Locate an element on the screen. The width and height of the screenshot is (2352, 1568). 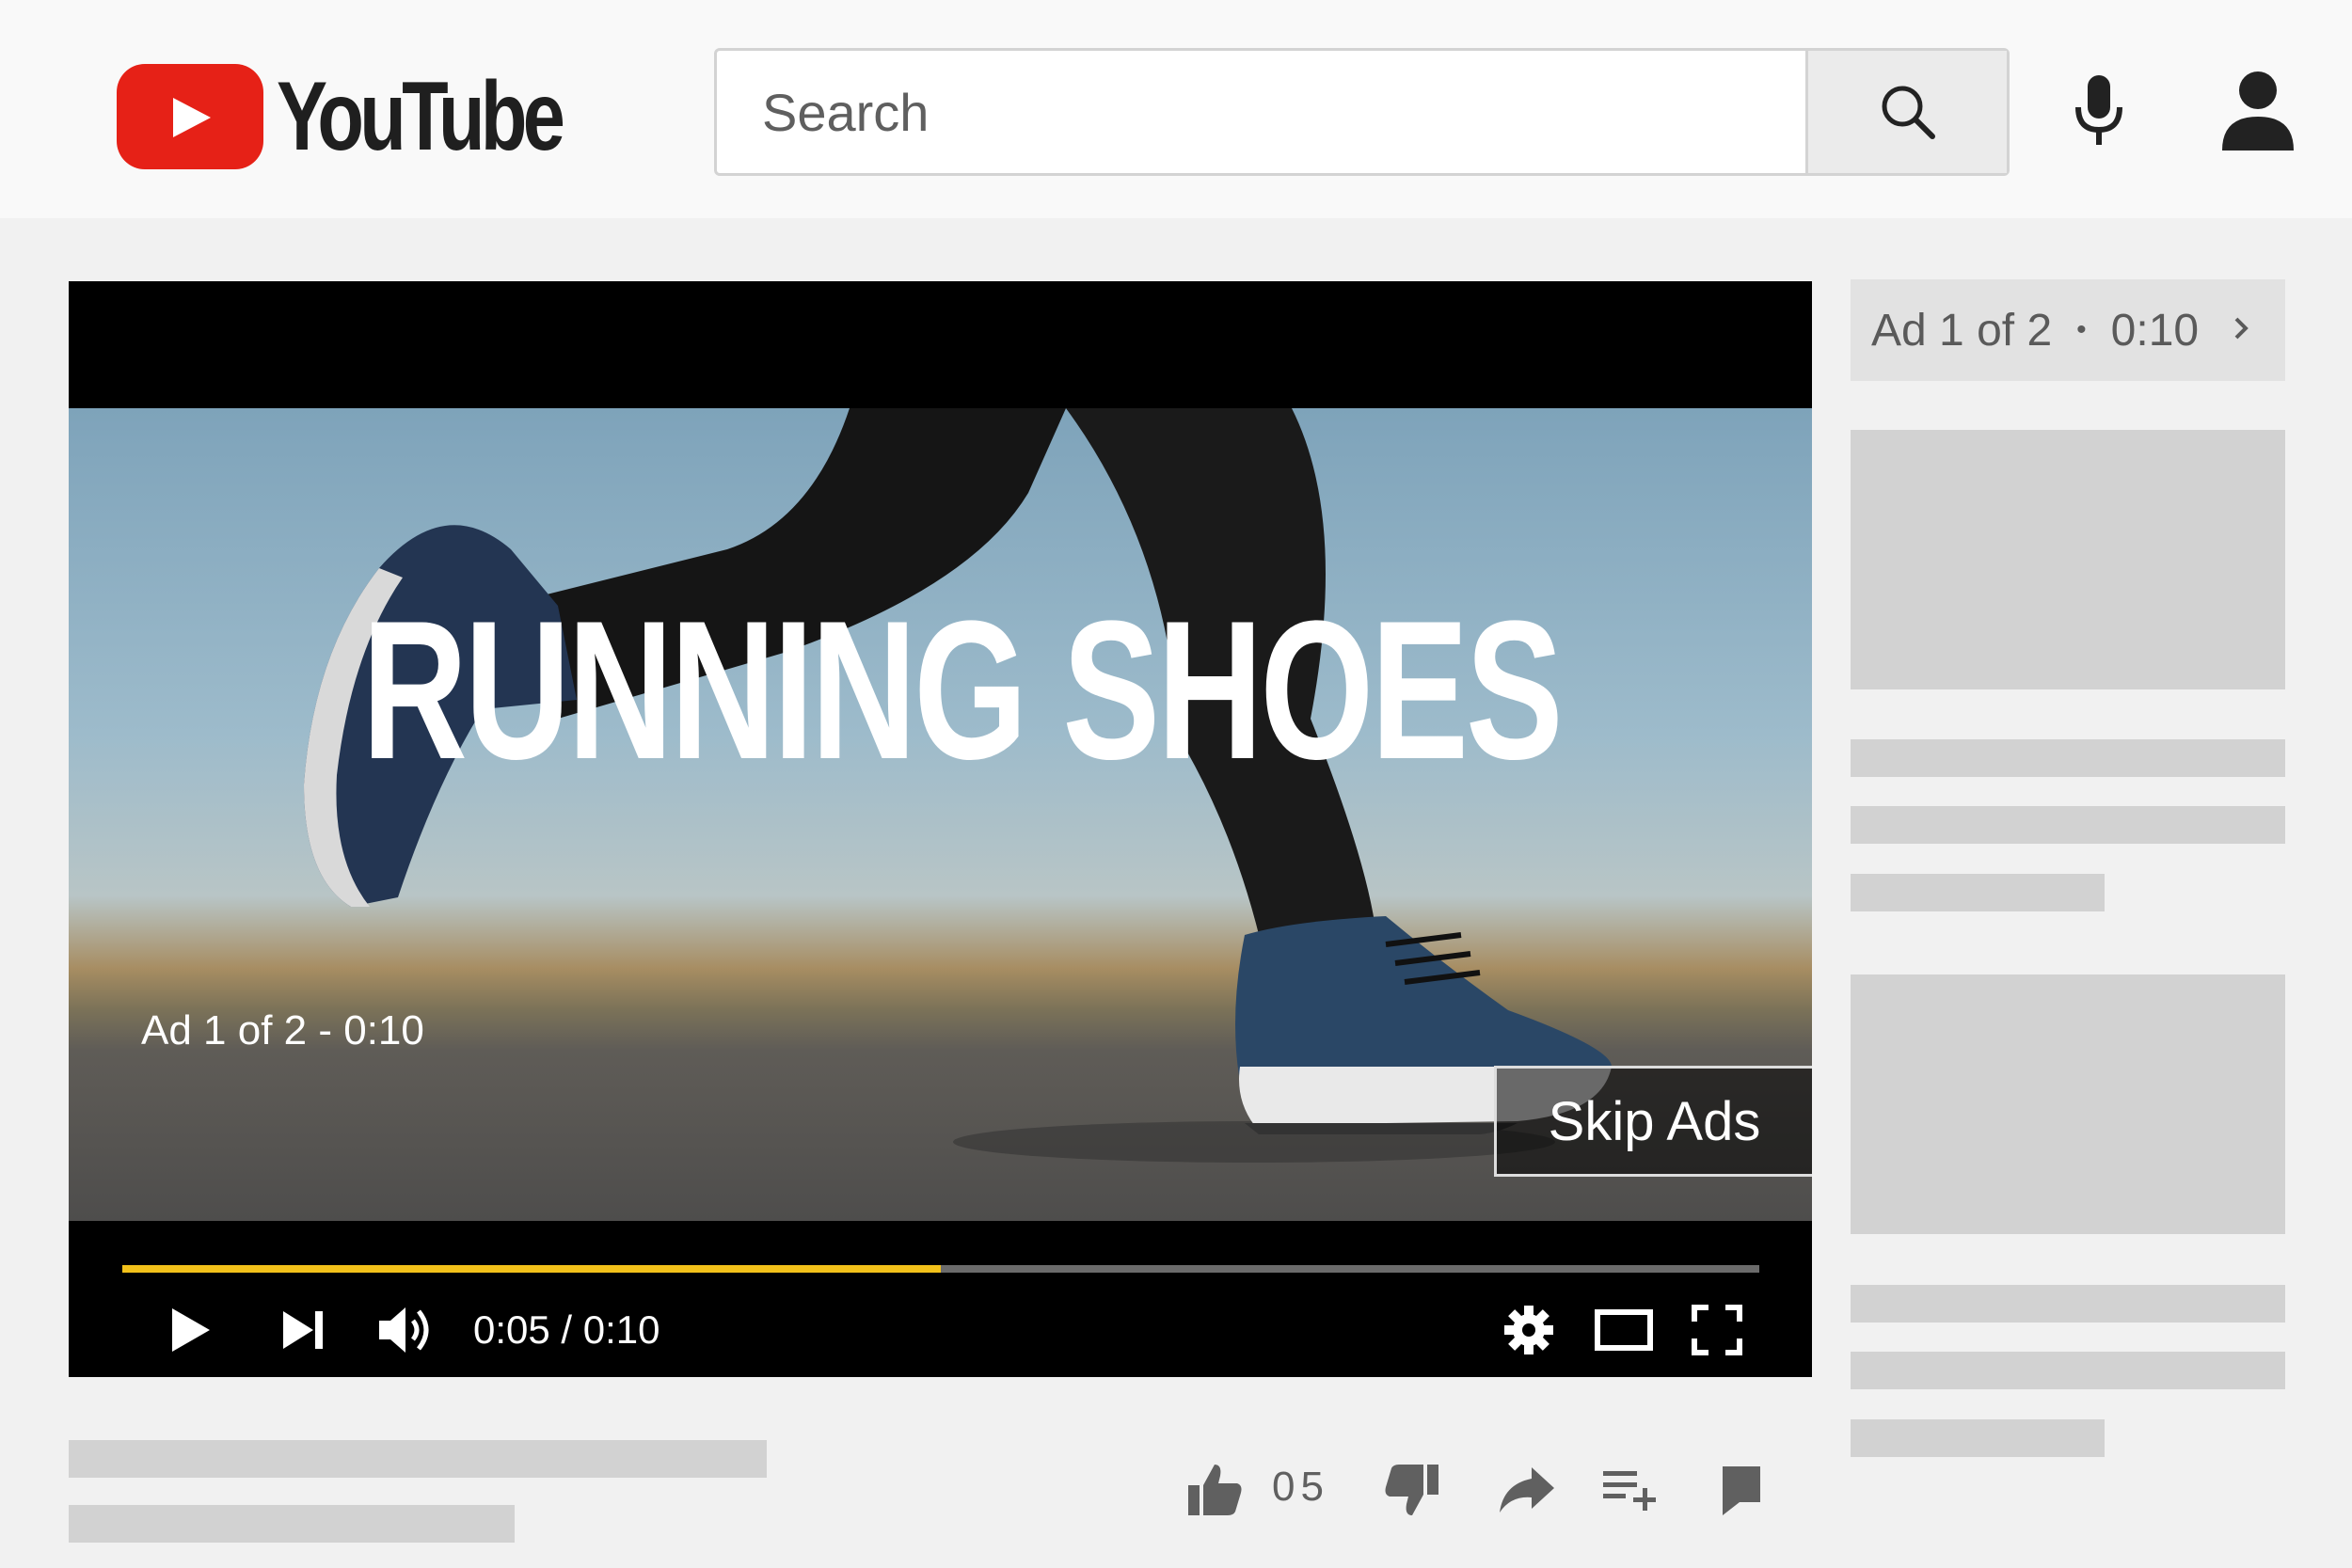
thumbs-up-icon is located at coordinates (1215, 1490).